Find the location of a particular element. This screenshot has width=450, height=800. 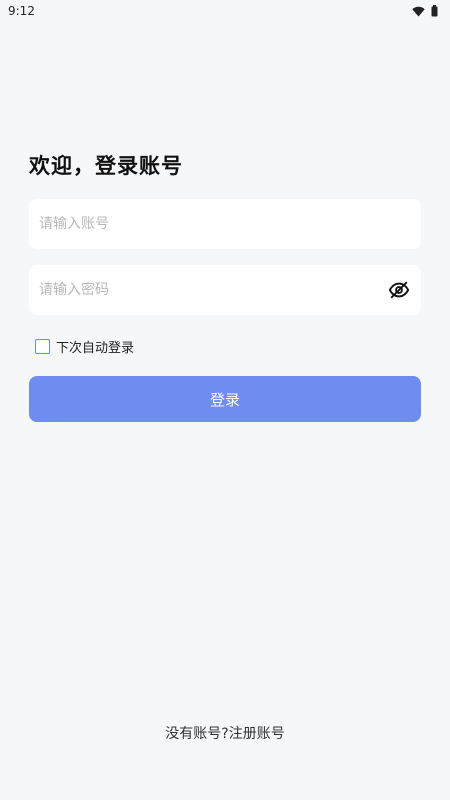

account-field-container is located at coordinates (225, 224).